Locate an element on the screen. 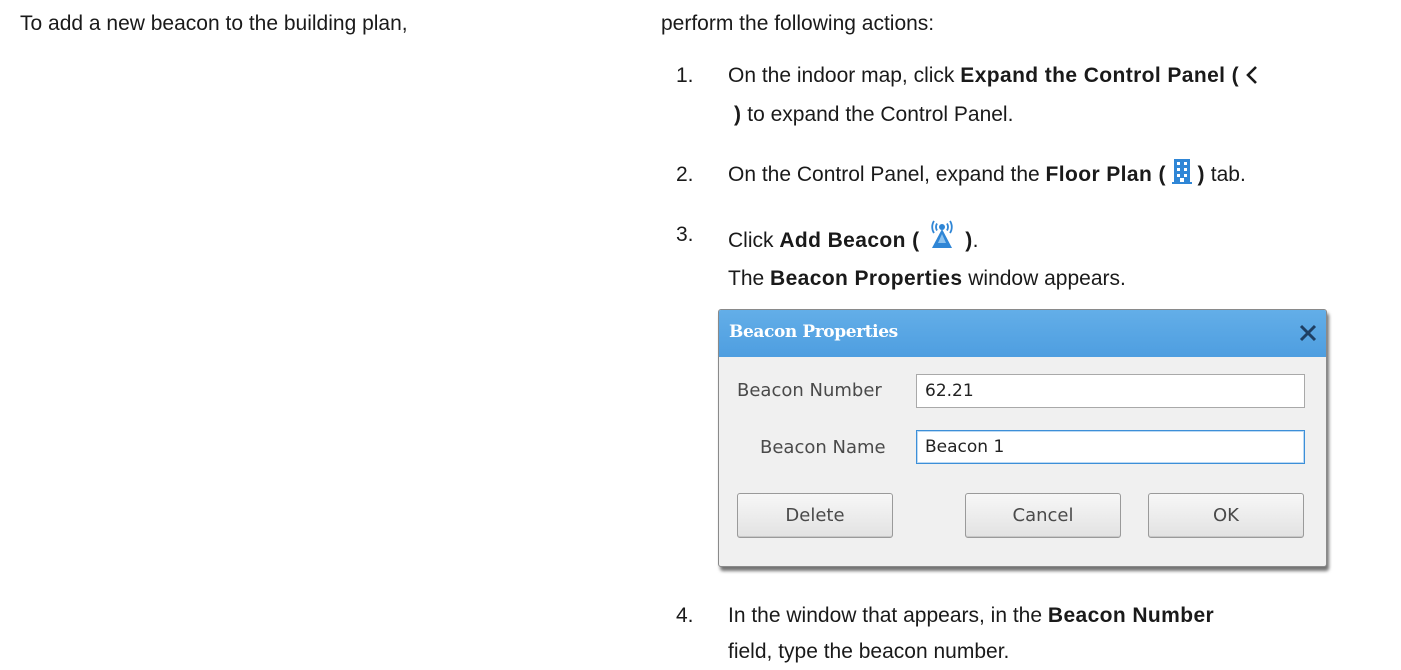 Image resolution: width=1401 pixels, height=670 pixels. step-text: The is located at coordinates (749, 278).